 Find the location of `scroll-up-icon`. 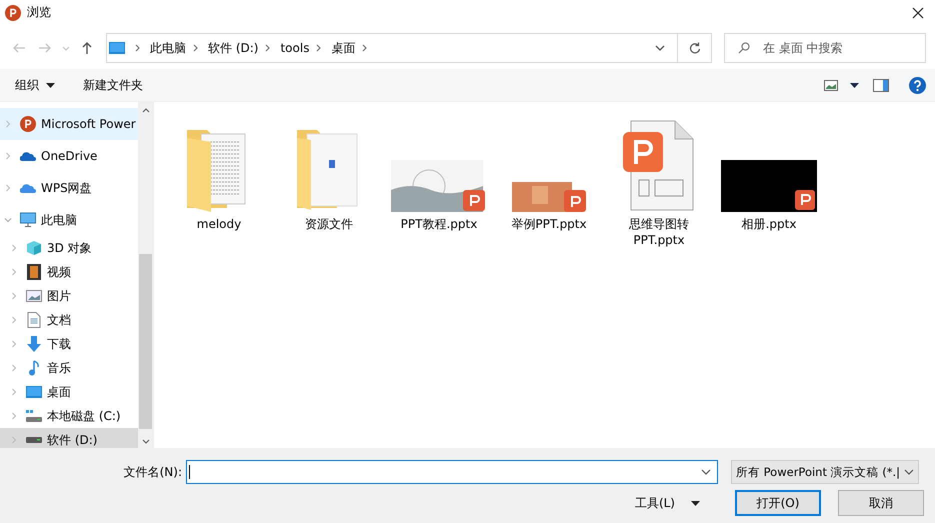

scroll-up-icon is located at coordinates (146, 110).